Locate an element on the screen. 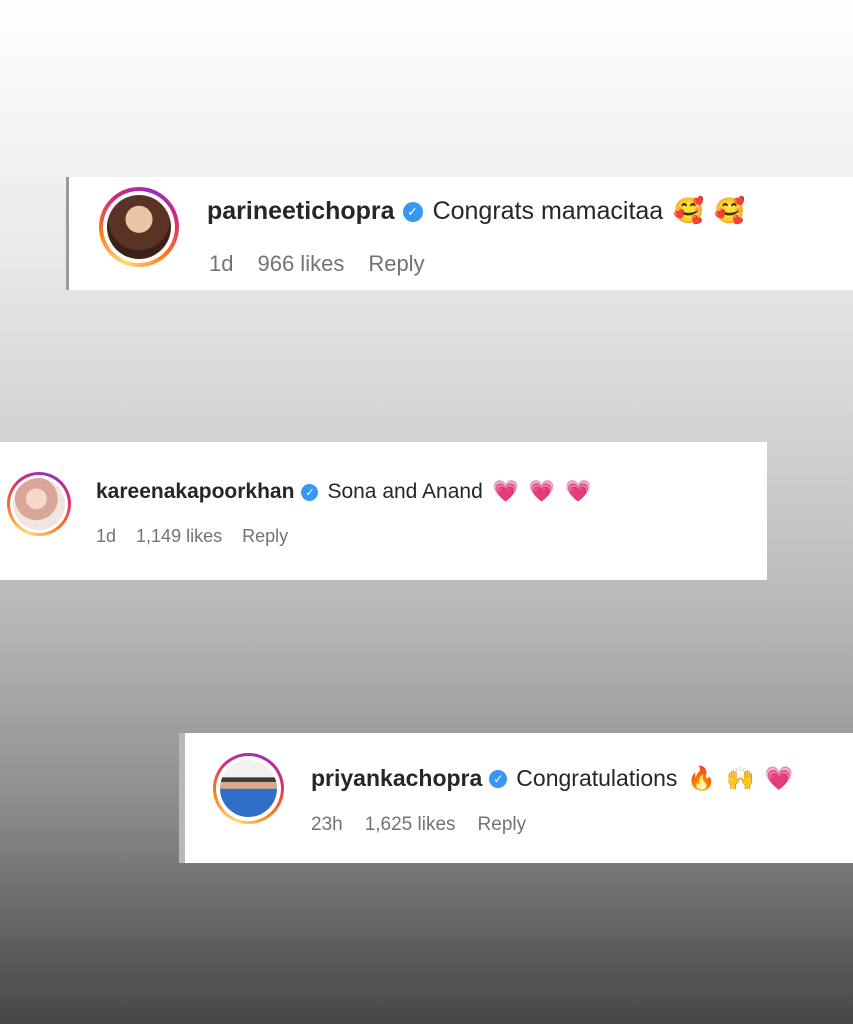 The image size is (853, 1024). comment-time: 23h is located at coordinates (327, 824).